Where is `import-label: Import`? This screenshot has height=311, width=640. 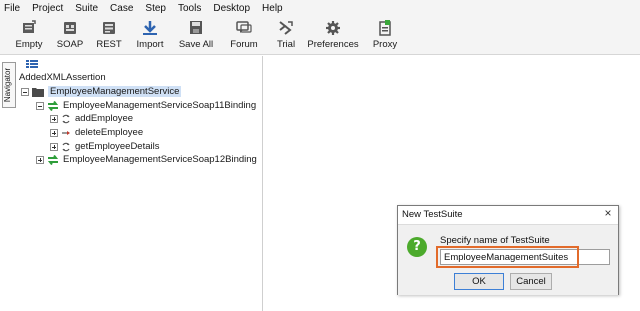 import-label: Import is located at coordinates (150, 44).